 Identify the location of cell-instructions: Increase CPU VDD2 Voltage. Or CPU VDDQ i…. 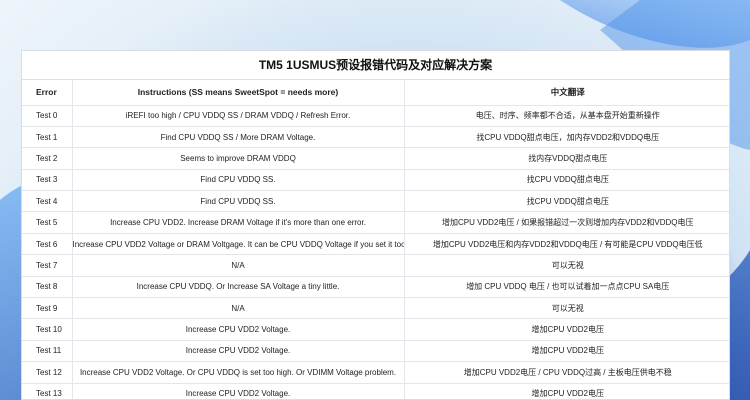
(237, 372).